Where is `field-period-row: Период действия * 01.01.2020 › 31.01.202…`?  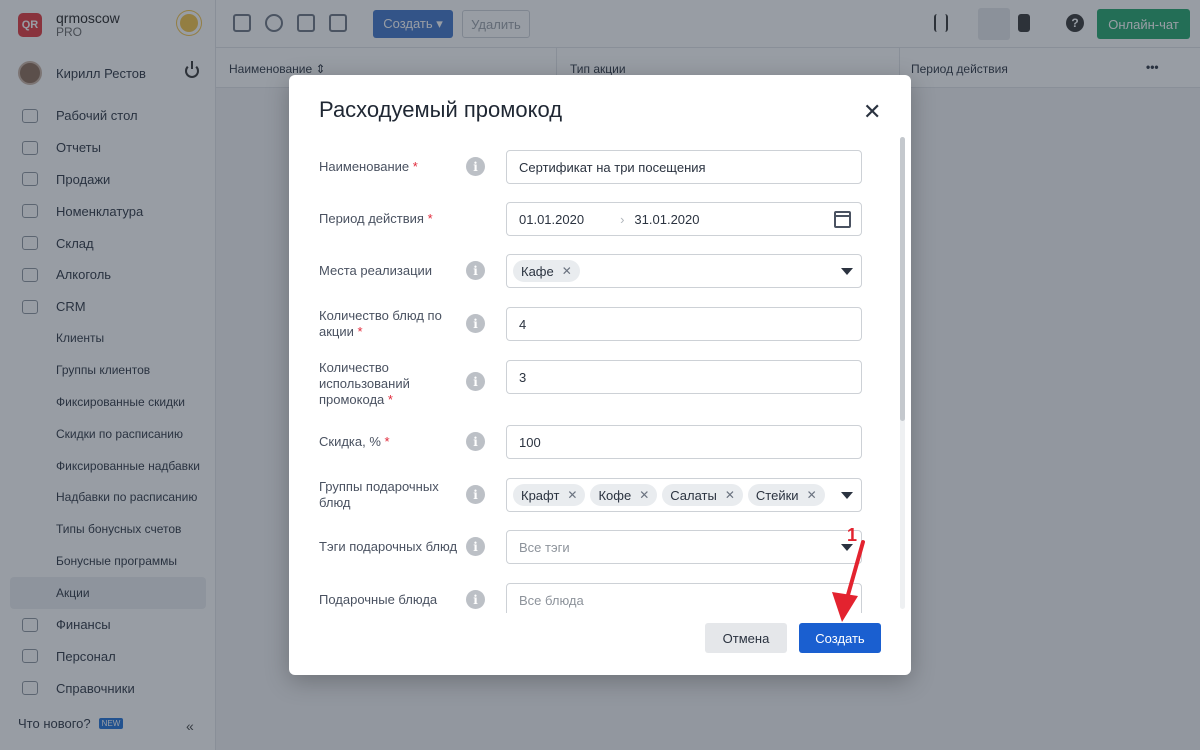 field-period-row: Период действия * 01.01.2020 › 31.01.202… is located at coordinates (591, 219).